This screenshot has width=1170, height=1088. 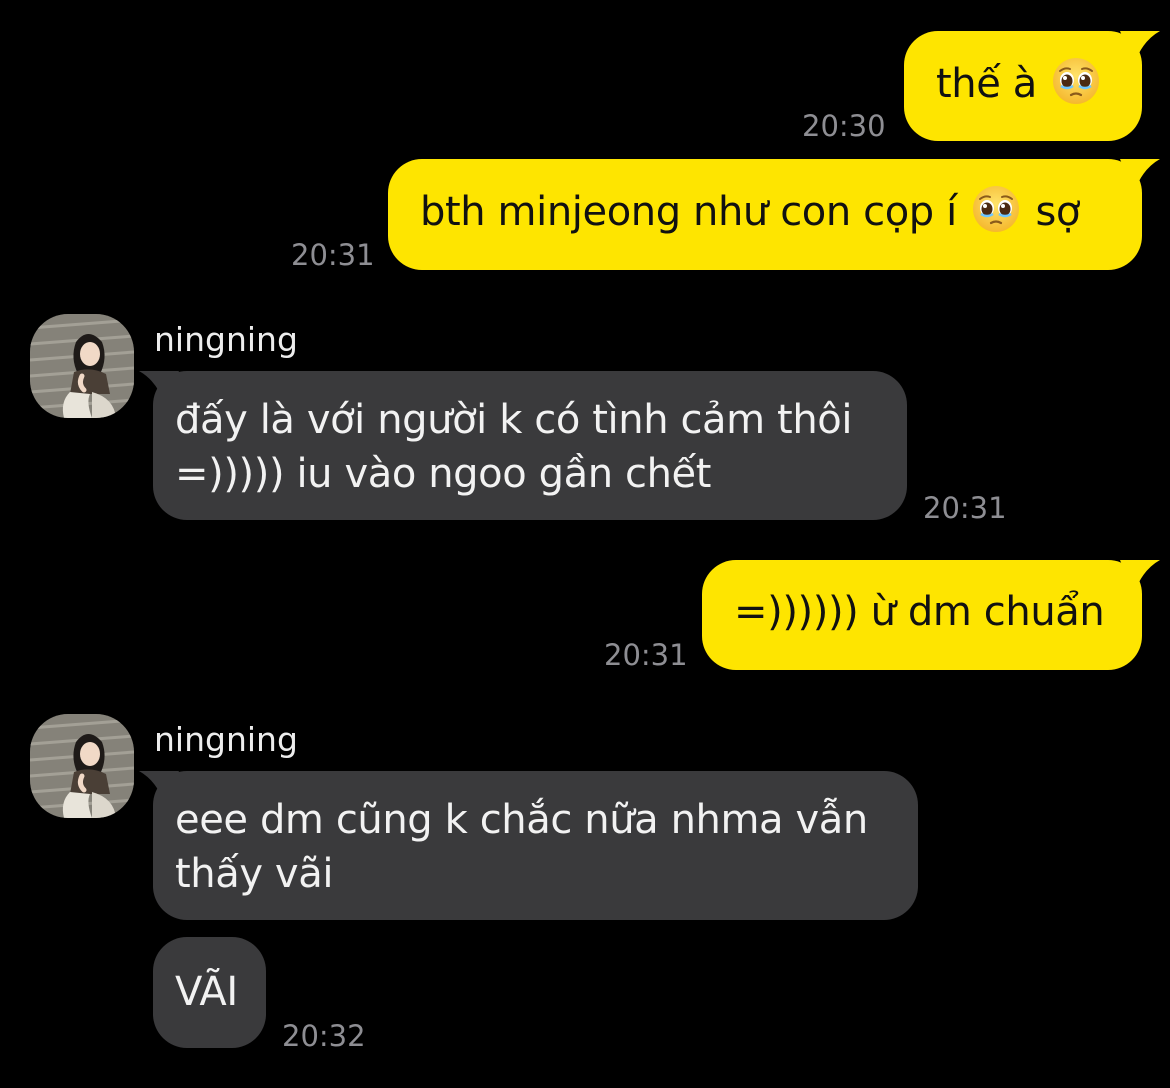 What do you see at coordinates (206, 992) in the screenshot?
I see `message-text: VÃI` at bounding box center [206, 992].